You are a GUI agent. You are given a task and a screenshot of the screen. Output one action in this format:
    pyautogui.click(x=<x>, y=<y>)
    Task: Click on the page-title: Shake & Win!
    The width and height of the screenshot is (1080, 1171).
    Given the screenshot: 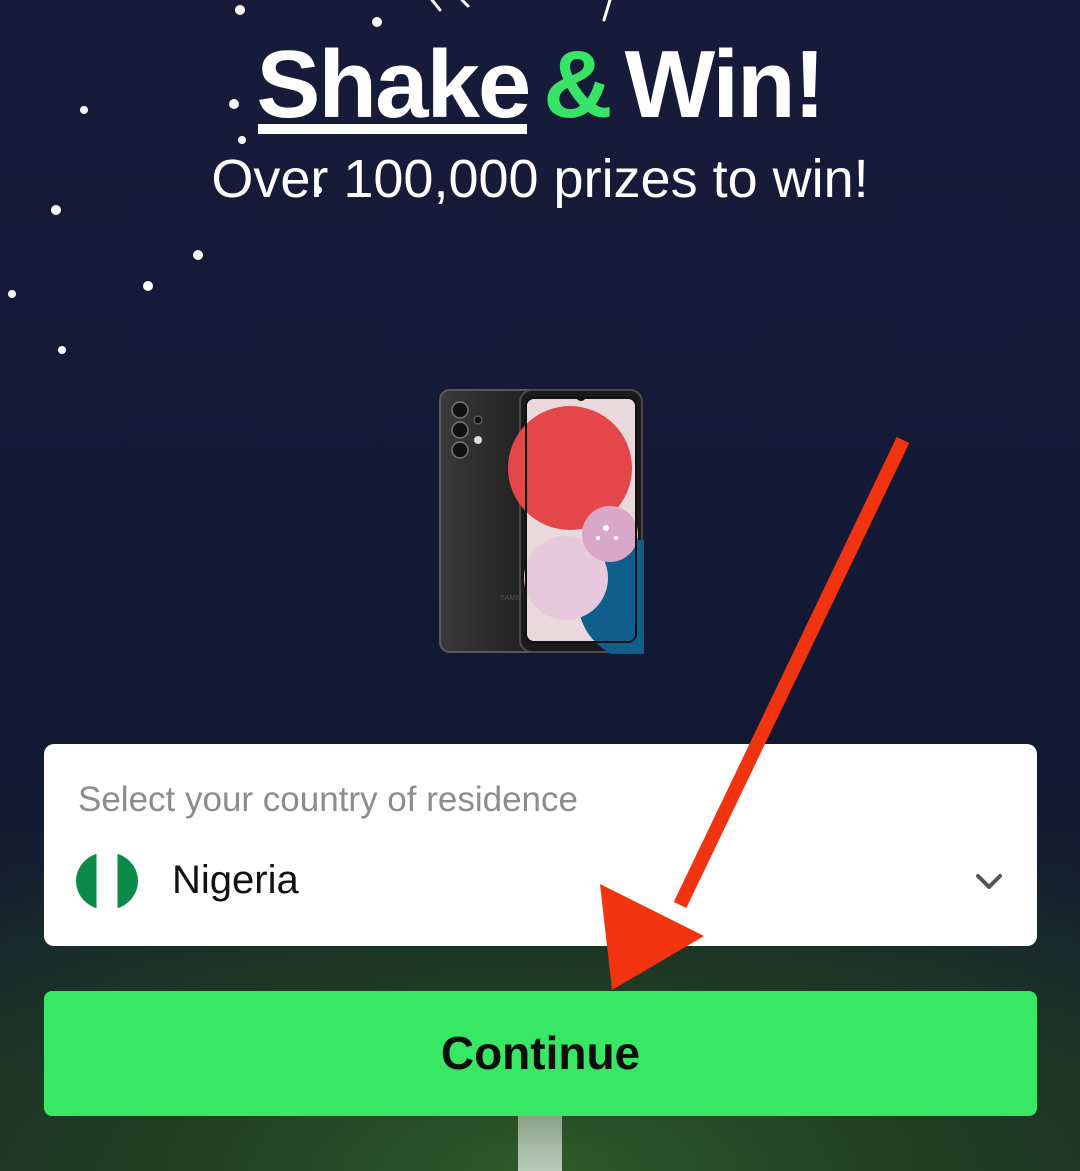 What is the action you would take?
    pyautogui.click(x=540, y=85)
    